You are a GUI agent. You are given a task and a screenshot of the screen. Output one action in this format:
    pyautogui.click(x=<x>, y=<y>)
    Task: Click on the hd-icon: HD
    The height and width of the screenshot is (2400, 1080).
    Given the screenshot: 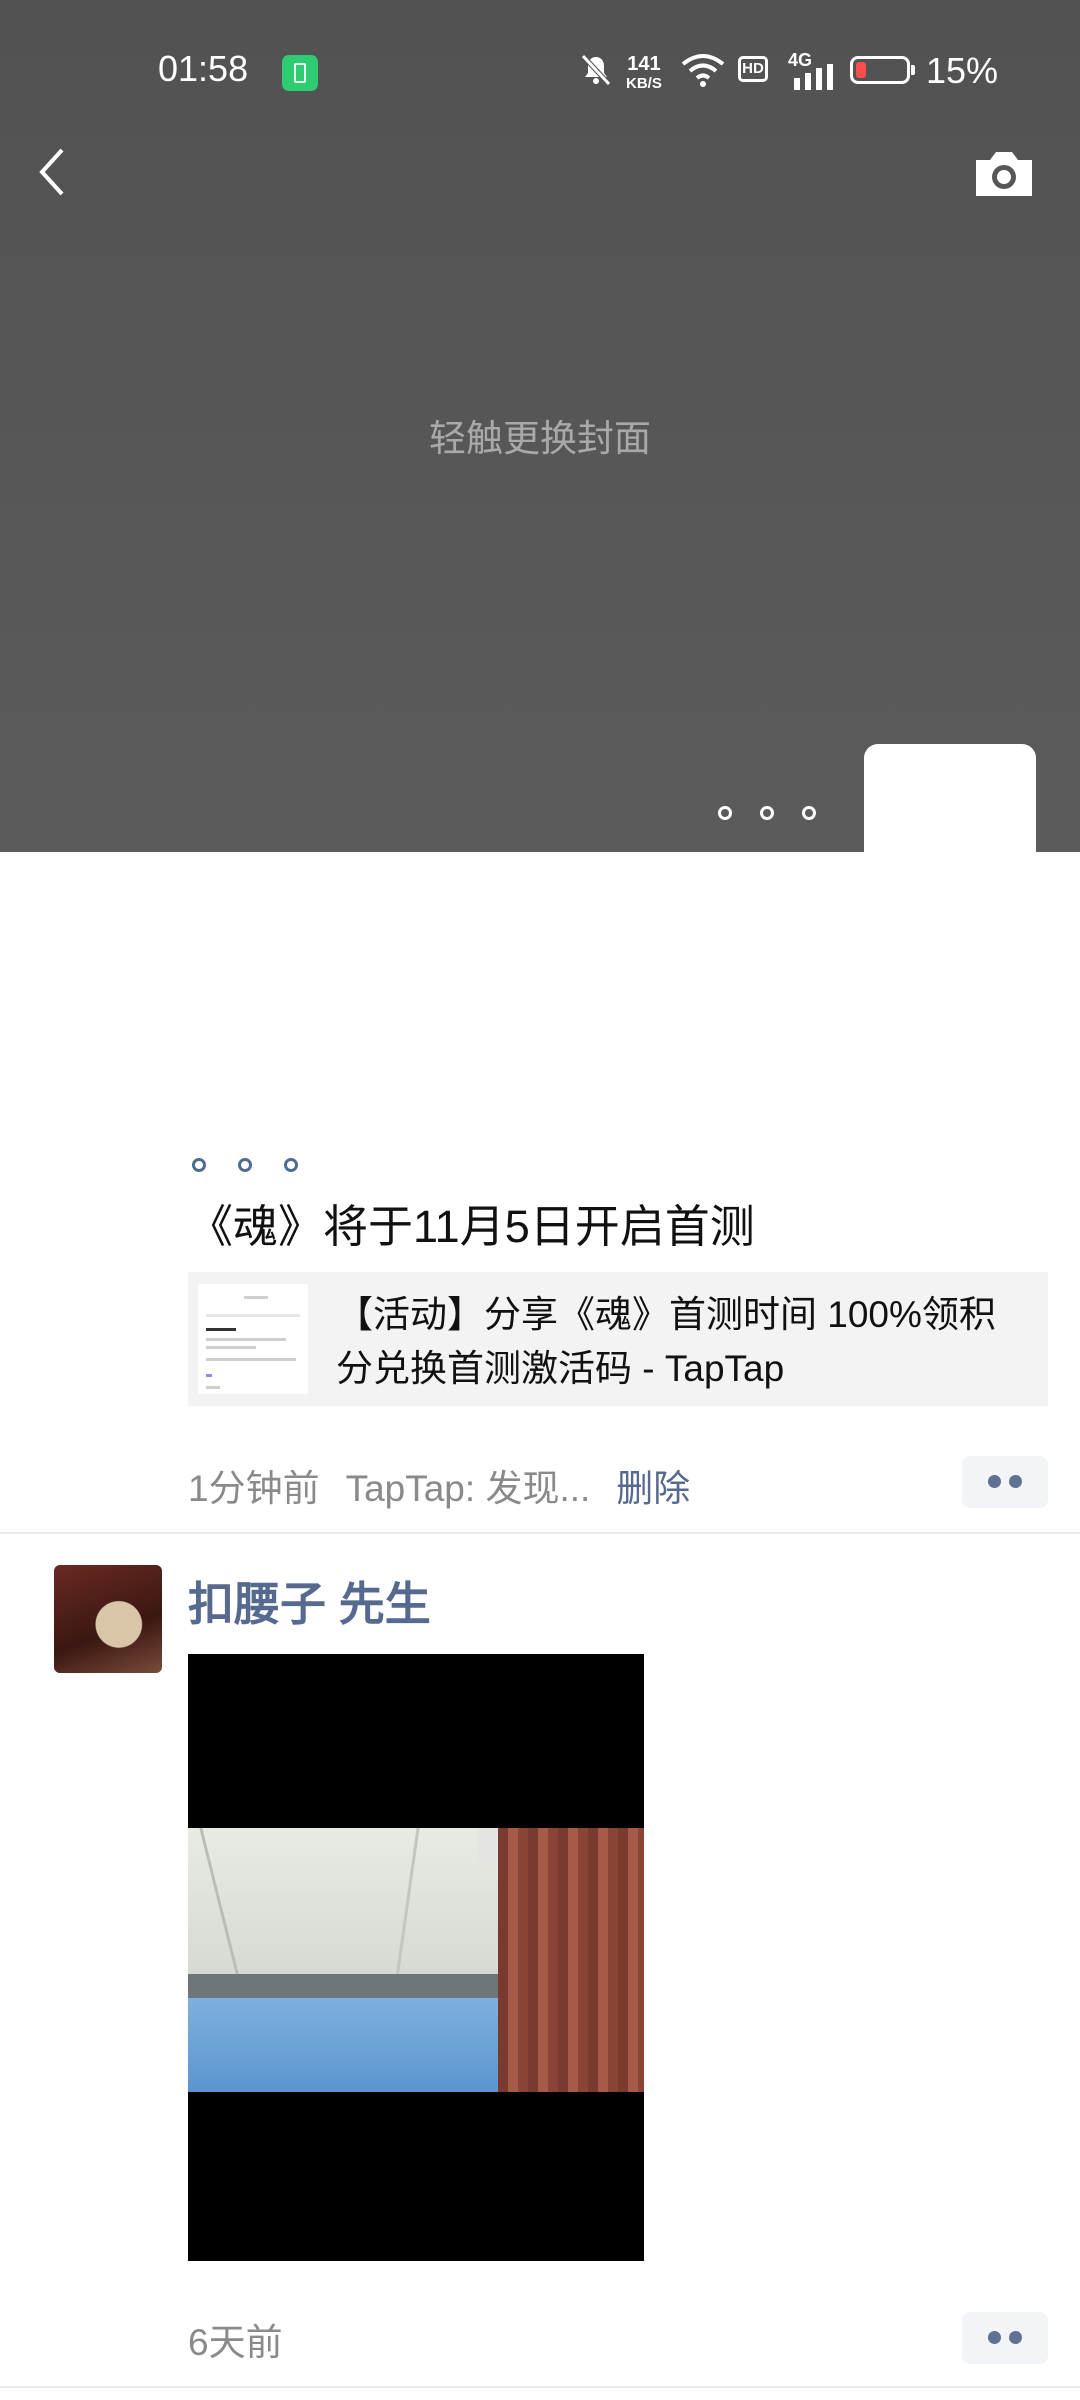 What is the action you would take?
    pyautogui.click(x=753, y=69)
    